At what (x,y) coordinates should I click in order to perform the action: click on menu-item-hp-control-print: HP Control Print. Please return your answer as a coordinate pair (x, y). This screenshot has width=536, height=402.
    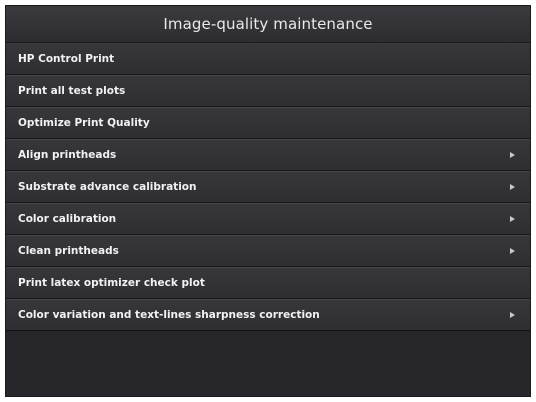
    Looking at the image, I should click on (268, 59).